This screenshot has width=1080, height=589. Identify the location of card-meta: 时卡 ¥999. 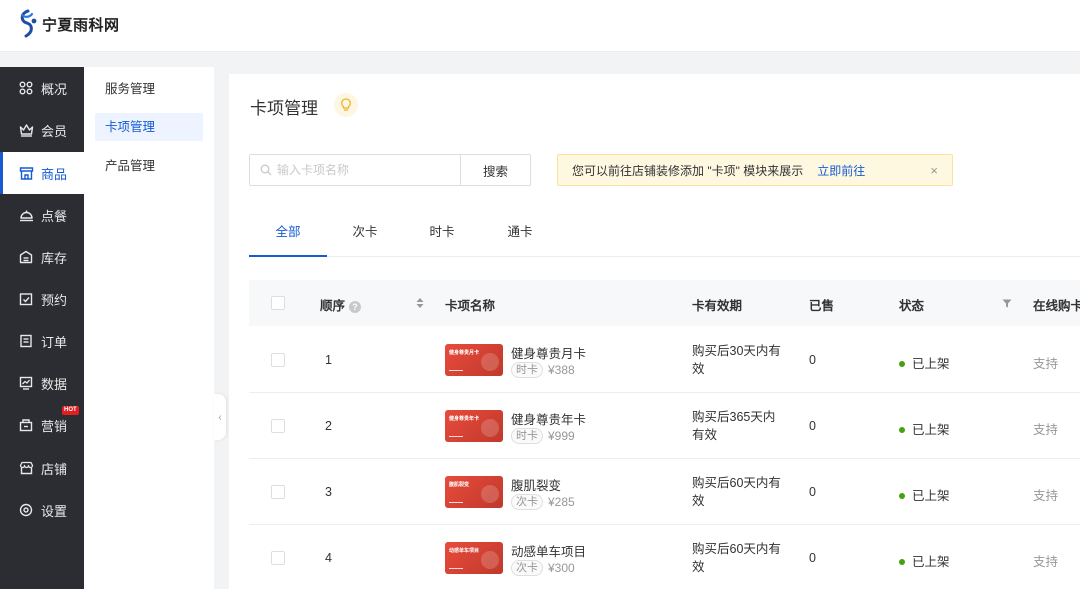
(543, 436).